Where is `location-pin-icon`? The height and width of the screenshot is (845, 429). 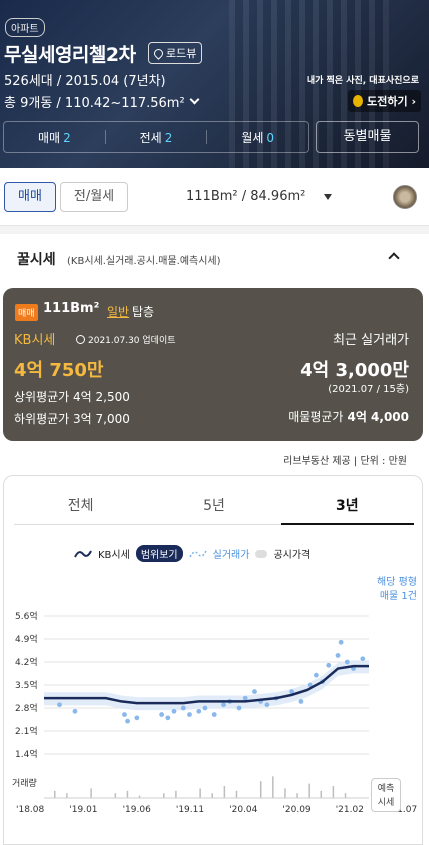 location-pin-icon is located at coordinates (158, 53).